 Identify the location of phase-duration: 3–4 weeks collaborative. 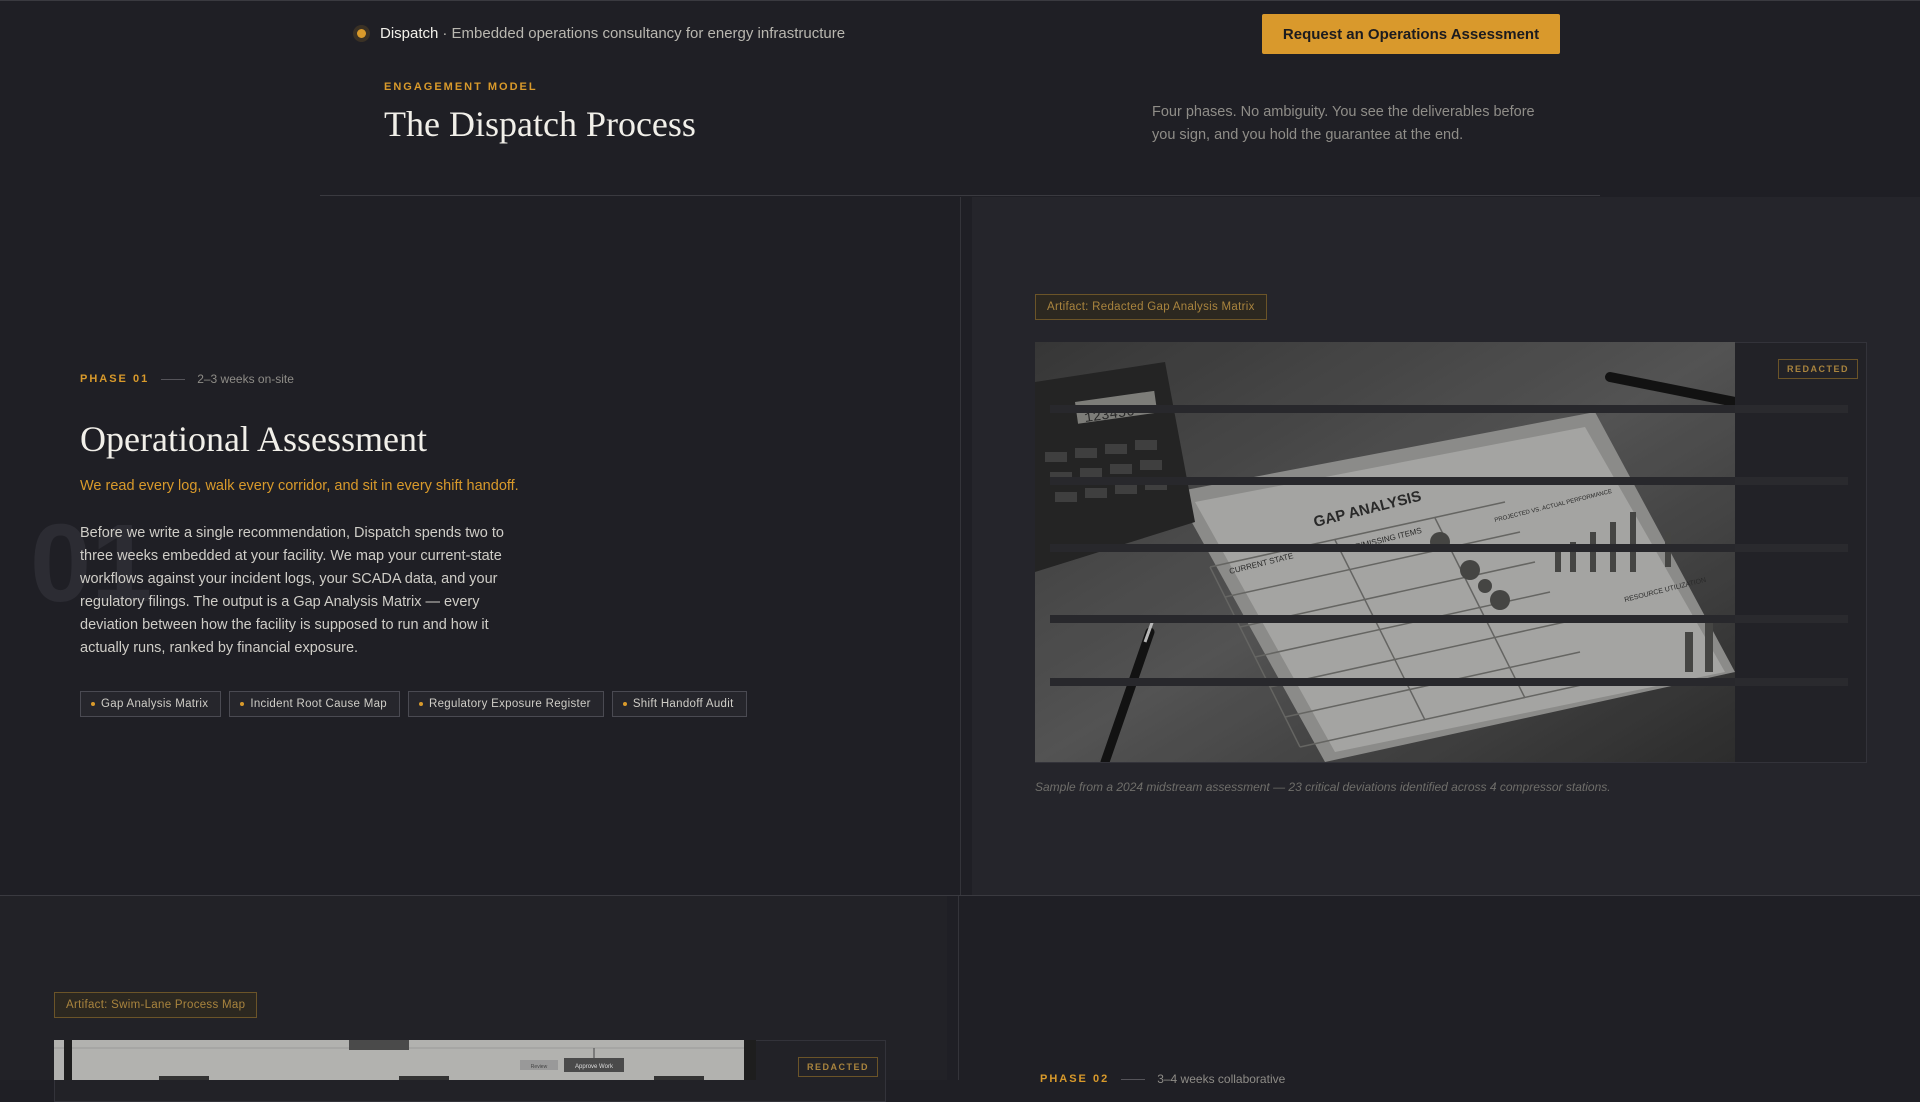
(1221, 1079).